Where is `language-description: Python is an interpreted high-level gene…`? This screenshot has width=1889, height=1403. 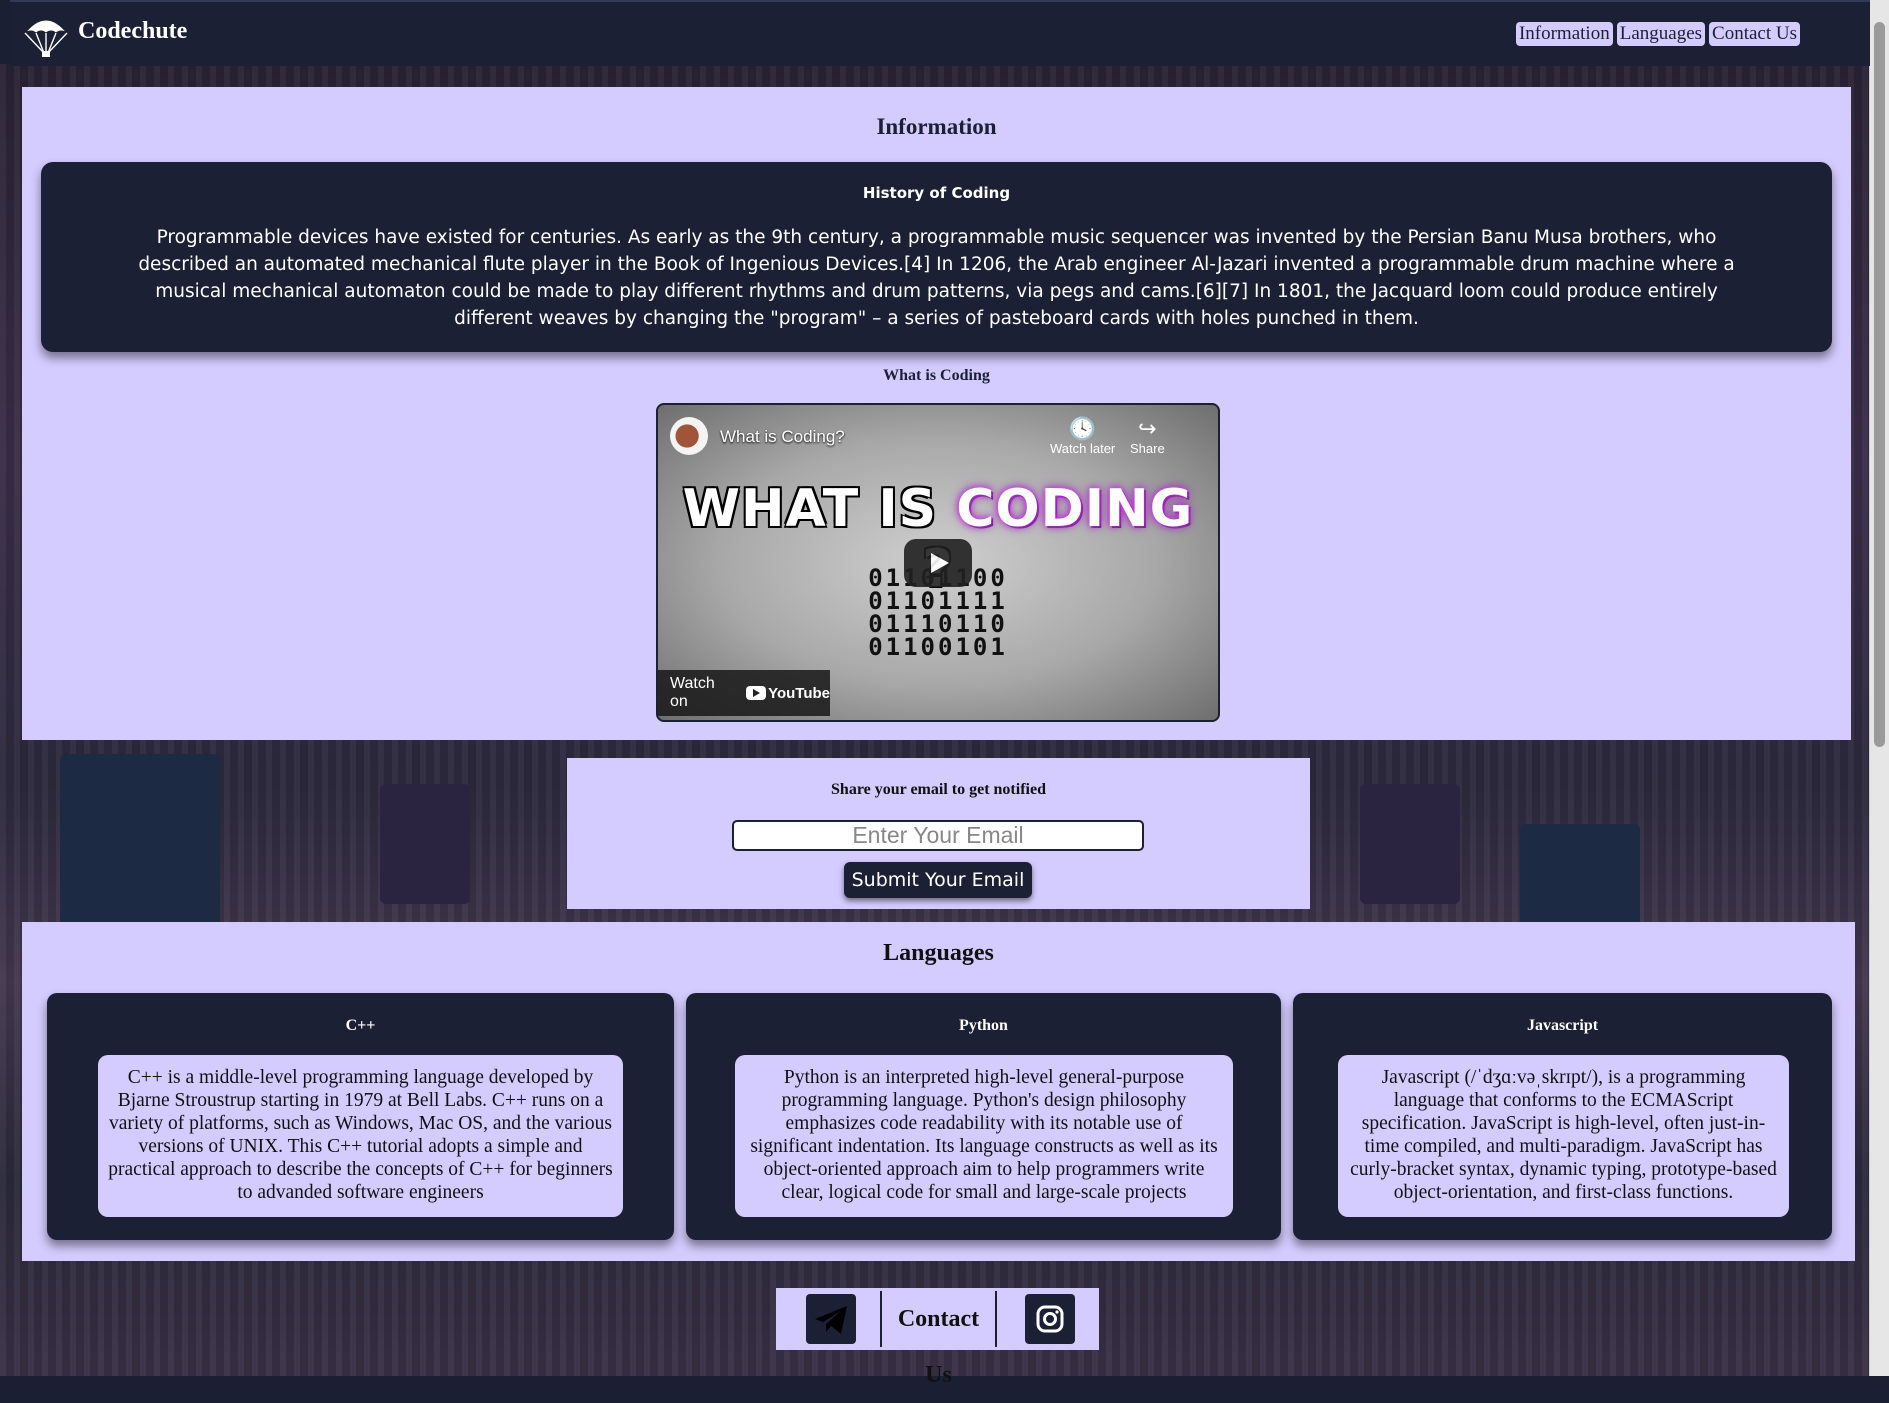 language-description: Python is an interpreted high-level gene… is located at coordinates (984, 1136).